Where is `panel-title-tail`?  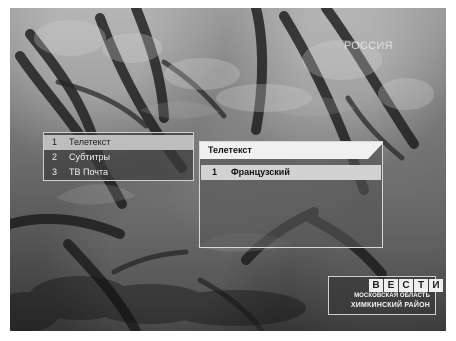 panel-title-tail is located at coordinates (375, 150).